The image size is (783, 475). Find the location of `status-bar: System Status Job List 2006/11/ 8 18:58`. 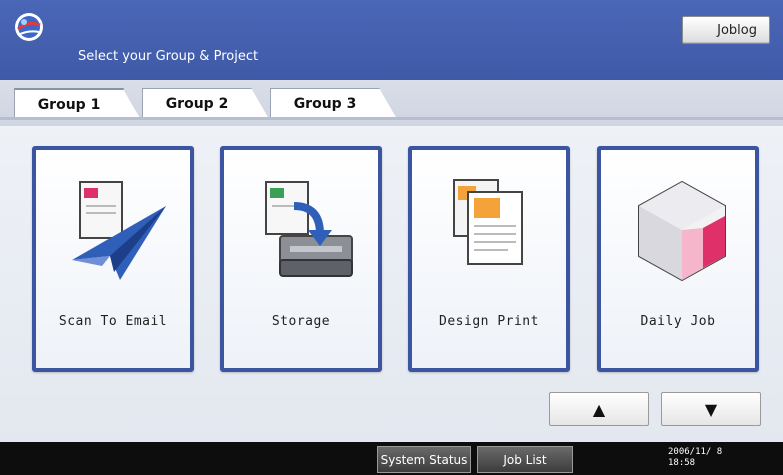

status-bar: System Status Job List 2006/11/ 8 18:58 is located at coordinates (391, 458).